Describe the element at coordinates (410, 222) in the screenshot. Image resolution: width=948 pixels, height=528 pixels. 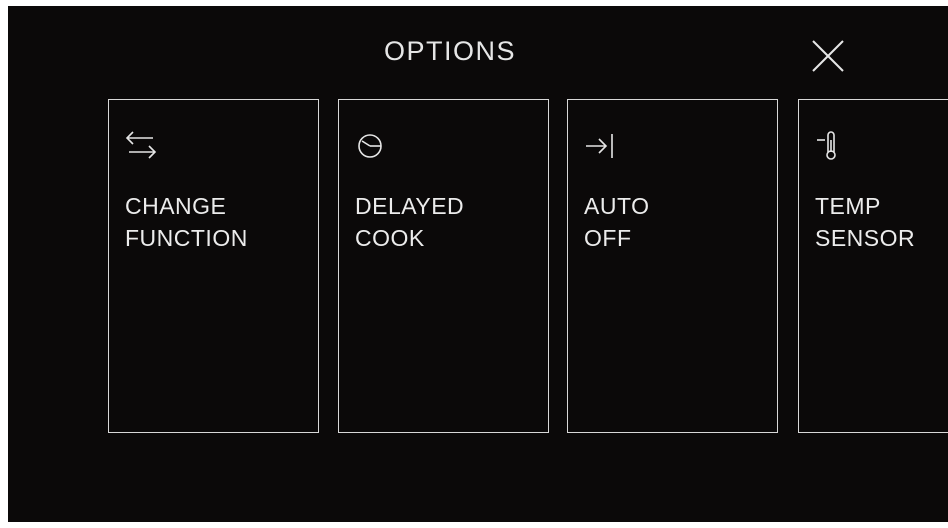
I see `option-label: DELAYED COOK` at that location.